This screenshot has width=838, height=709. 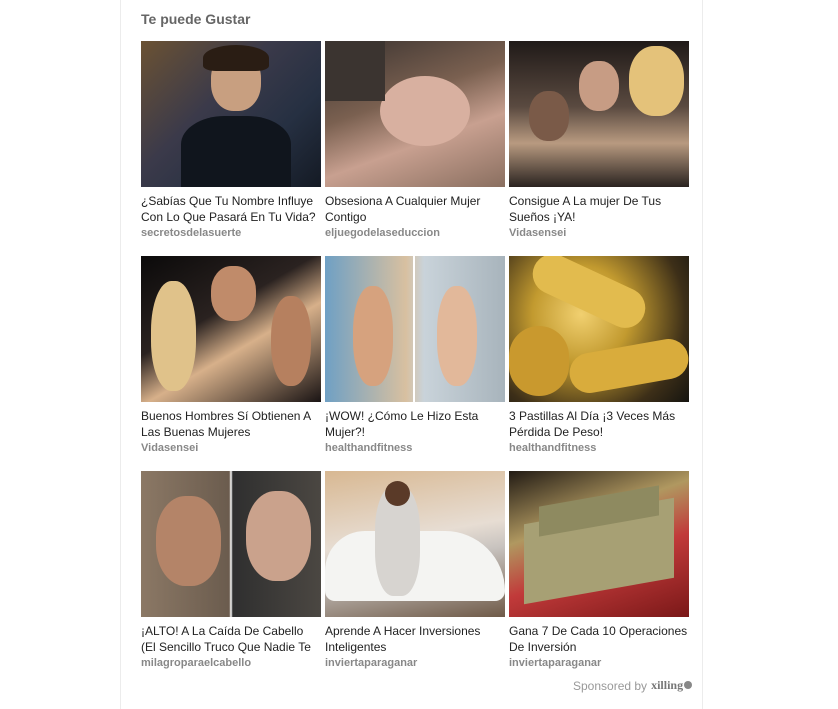 I want to click on card-title: ¡WOW! ¿Cómo Le Hizo Esta Mujer?!, so click(x=415, y=424).